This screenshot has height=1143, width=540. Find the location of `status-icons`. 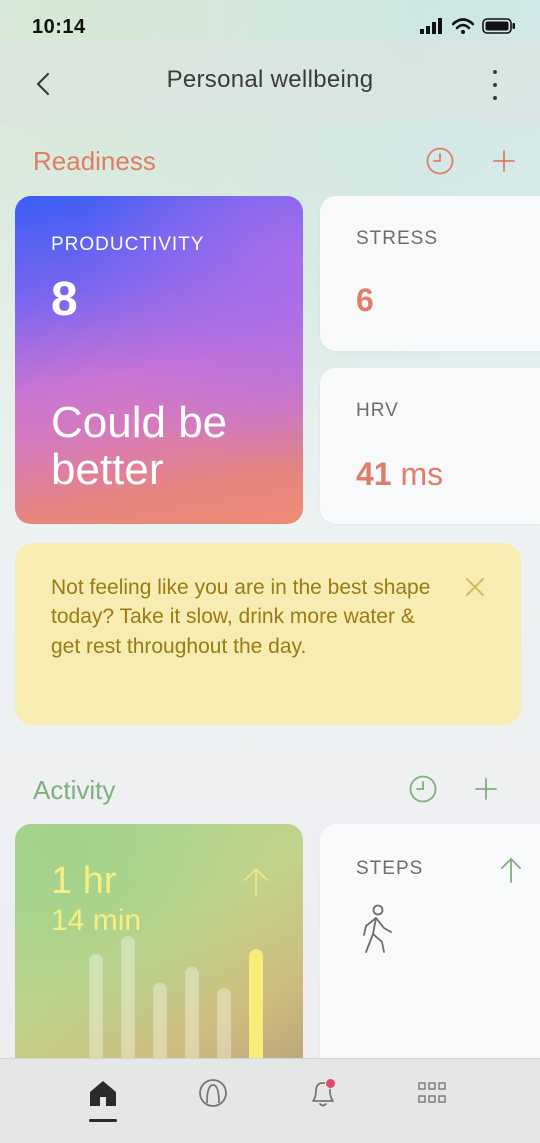

status-icons is located at coordinates (468, 26).